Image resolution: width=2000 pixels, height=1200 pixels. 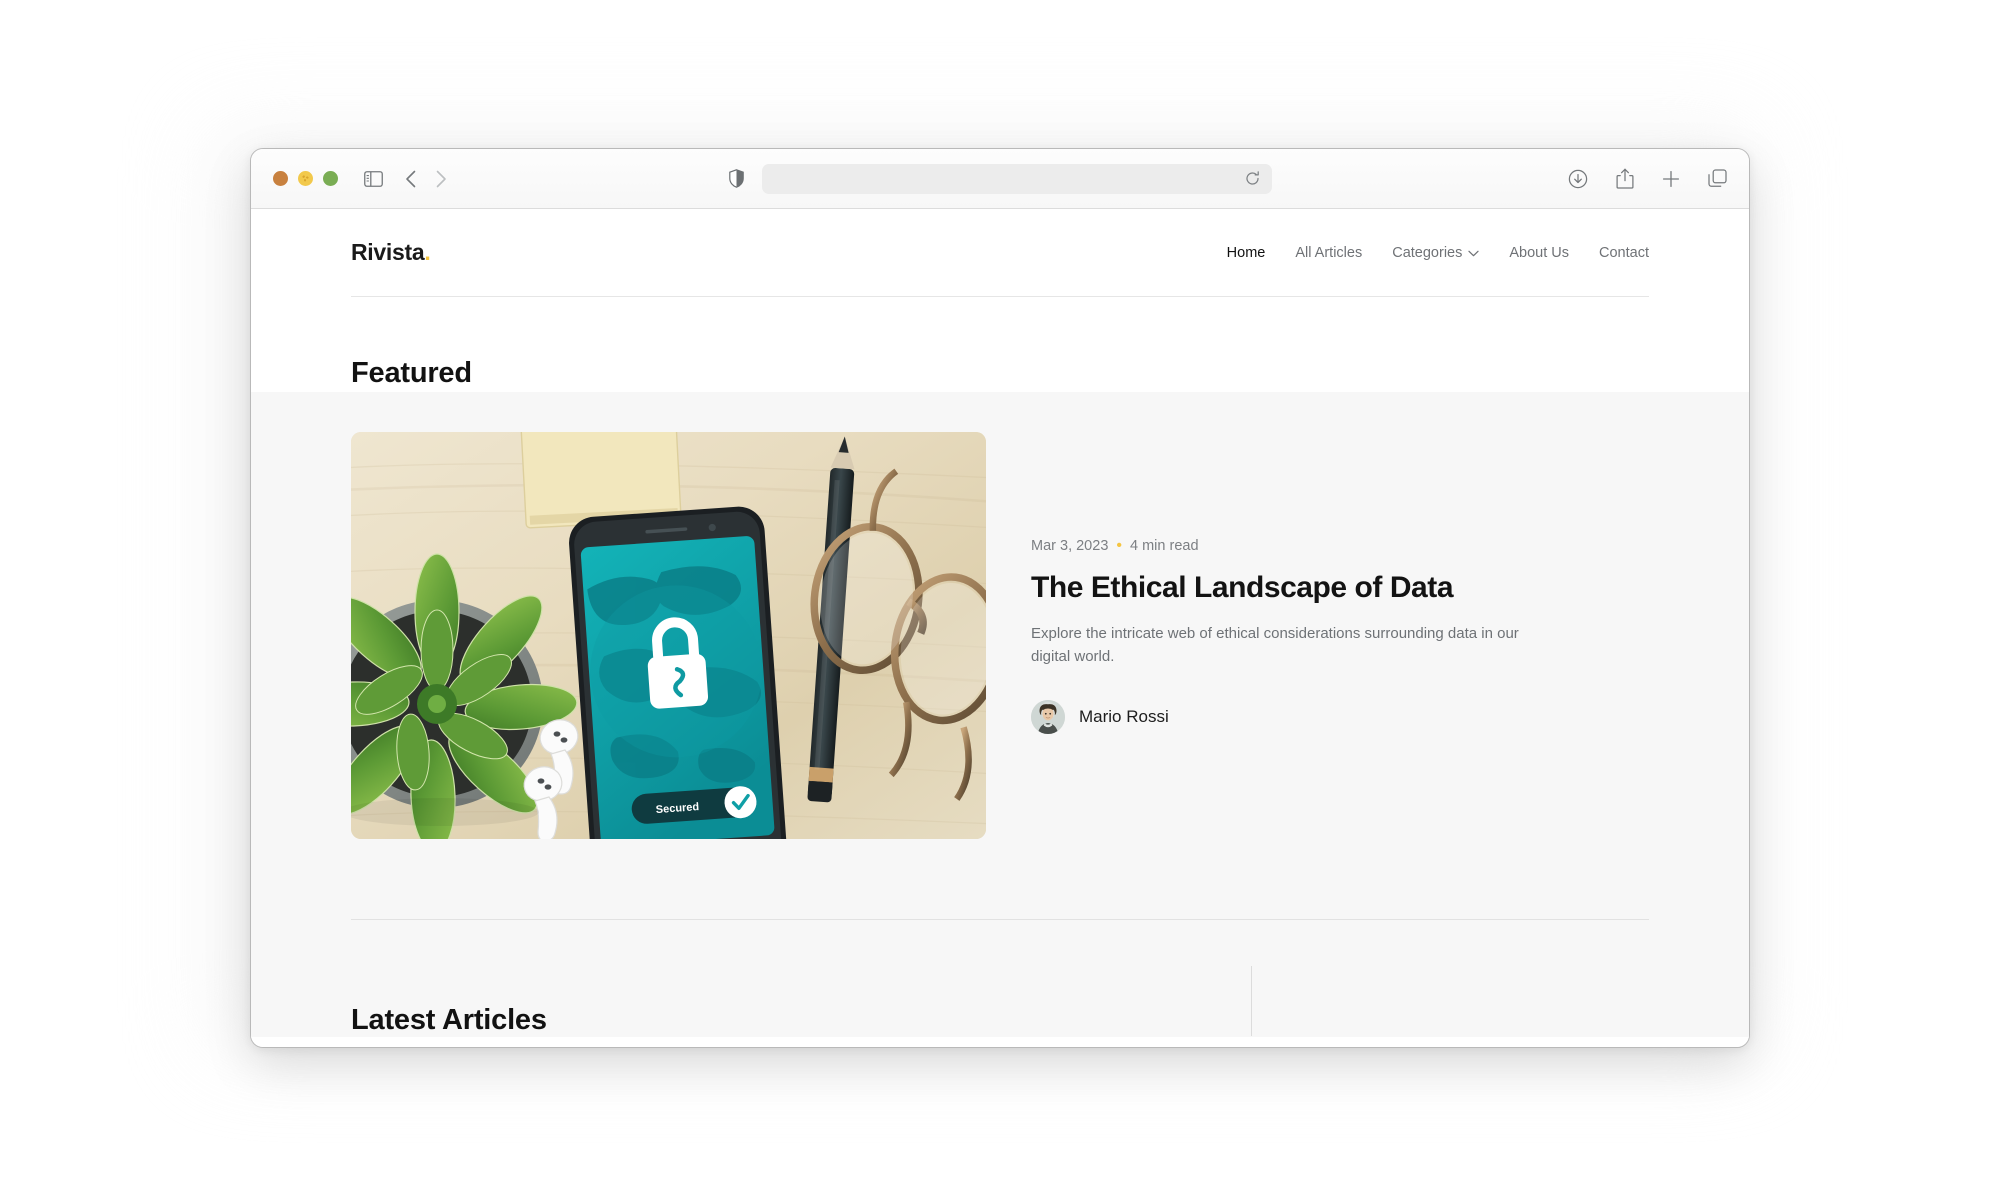 I want to click on nav-item-label: About Us, so click(x=1539, y=252).